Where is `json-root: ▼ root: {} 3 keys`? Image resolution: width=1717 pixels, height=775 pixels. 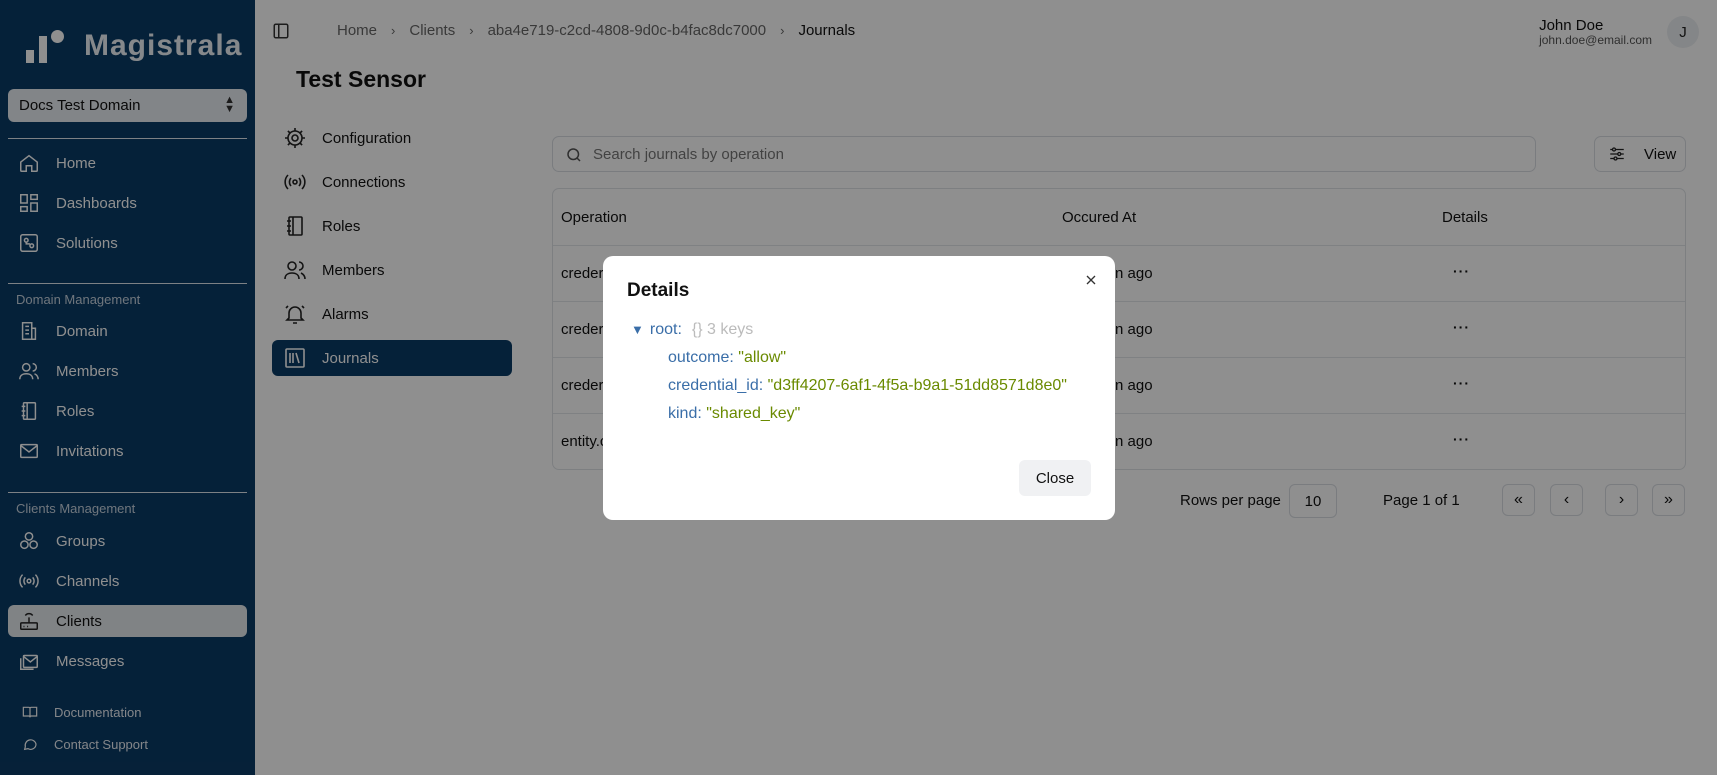 json-root: ▼ root: {} 3 keys is located at coordinates (861, 330).